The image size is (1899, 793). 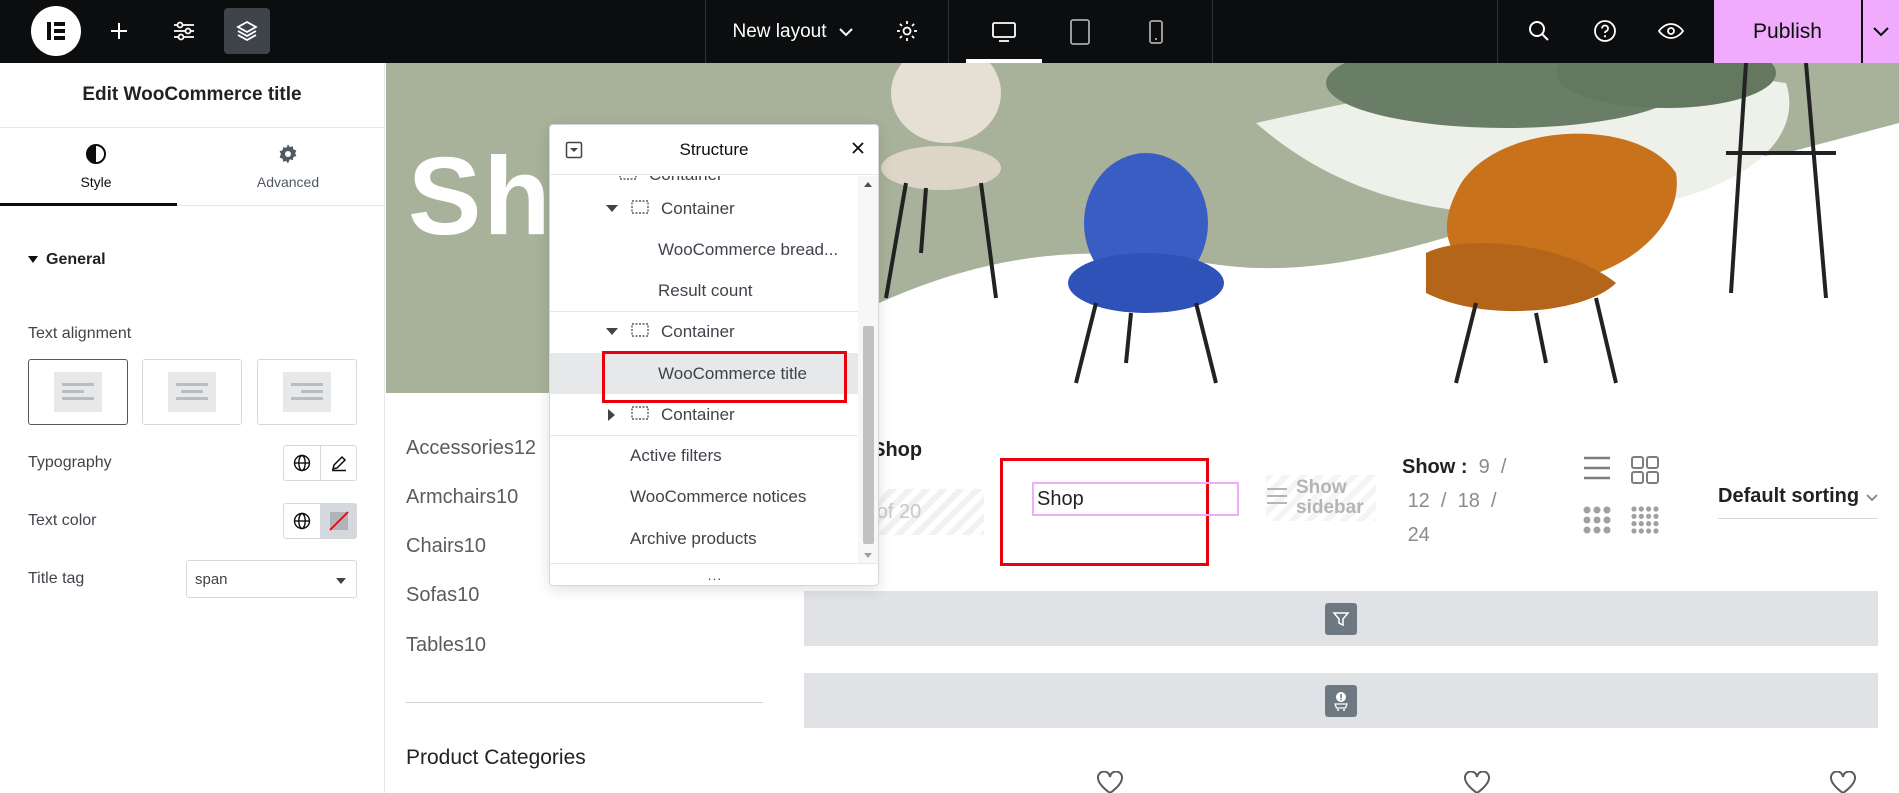 I want to click on publish-options-chevron-icon, so click(x=1881, y=31).